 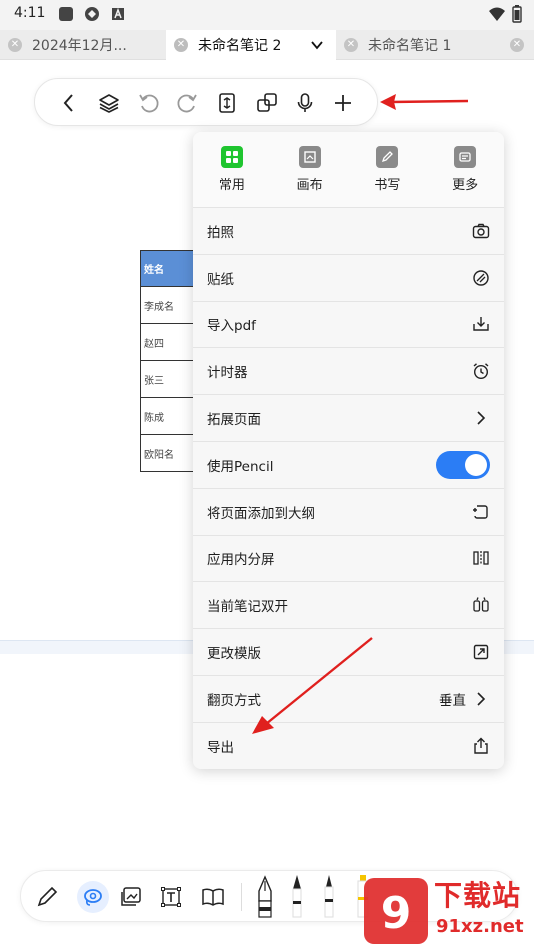 What do you see at coordinates (348, 325) in the screenshot?
I see `menu-item-import-pdf: 导入pdf` at bounding box center [348, 325].